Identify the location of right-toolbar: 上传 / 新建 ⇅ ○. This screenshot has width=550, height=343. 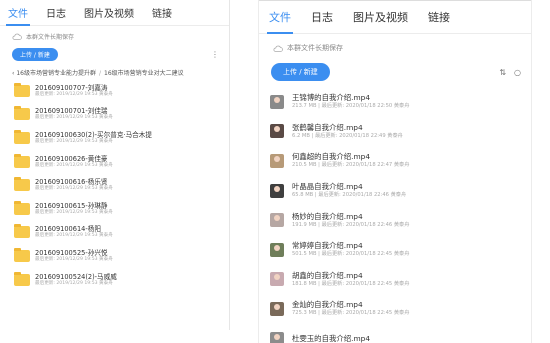
(395, 70).